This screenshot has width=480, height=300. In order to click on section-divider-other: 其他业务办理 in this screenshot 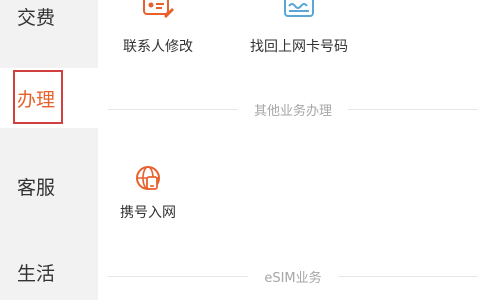, I will do `click(293, 109)`.